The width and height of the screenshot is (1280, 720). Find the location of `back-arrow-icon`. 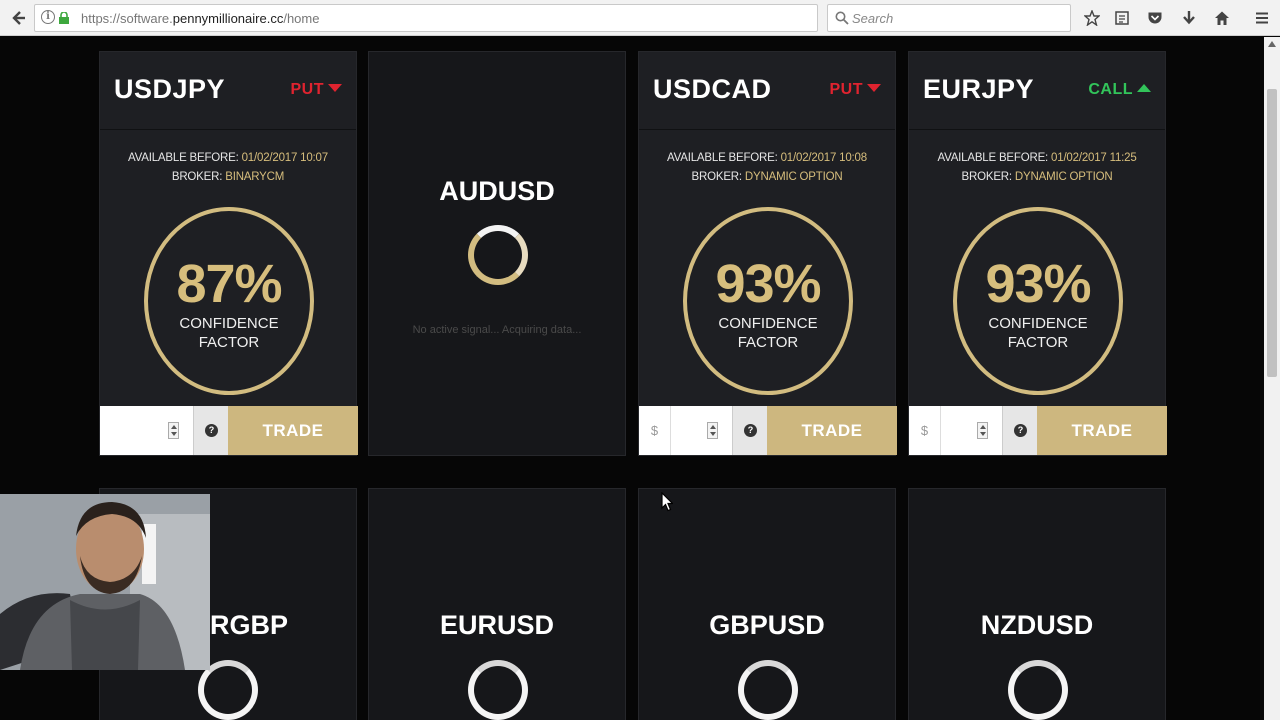

back-arrow-icon is located at coordinates (18, 18).